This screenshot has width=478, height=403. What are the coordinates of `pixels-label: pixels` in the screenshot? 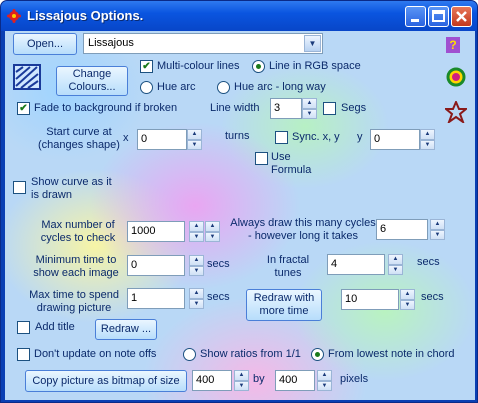 It's located at (354, 379).